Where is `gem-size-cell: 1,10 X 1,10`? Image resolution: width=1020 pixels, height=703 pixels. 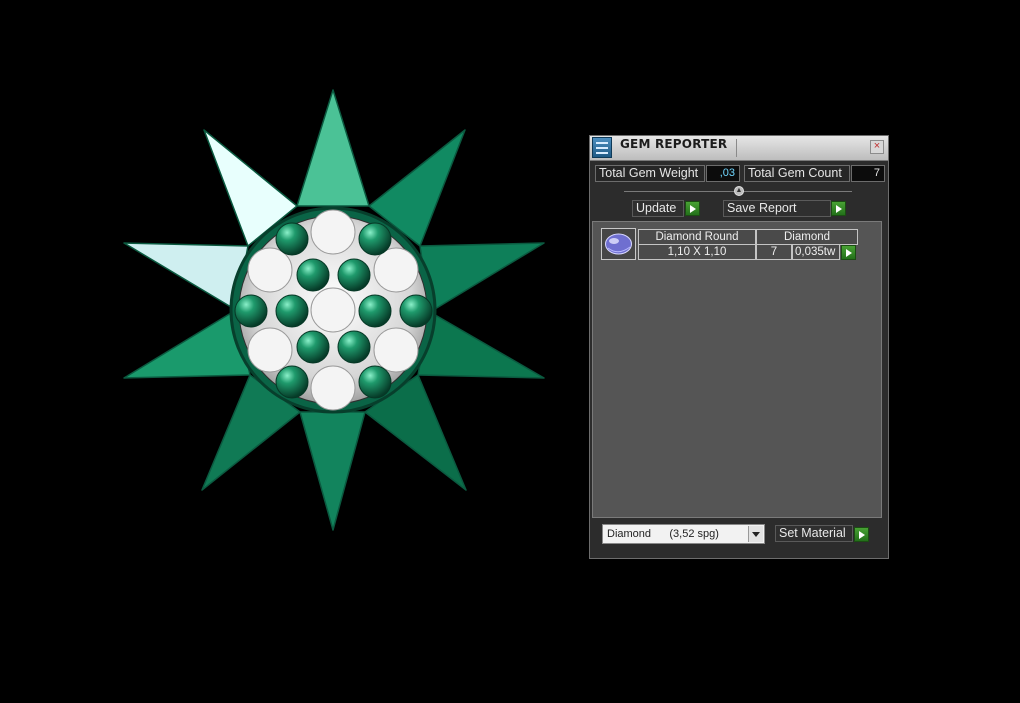 gem-size-cell: 1,10 X 1,10 is located at coordinates (697, 252).